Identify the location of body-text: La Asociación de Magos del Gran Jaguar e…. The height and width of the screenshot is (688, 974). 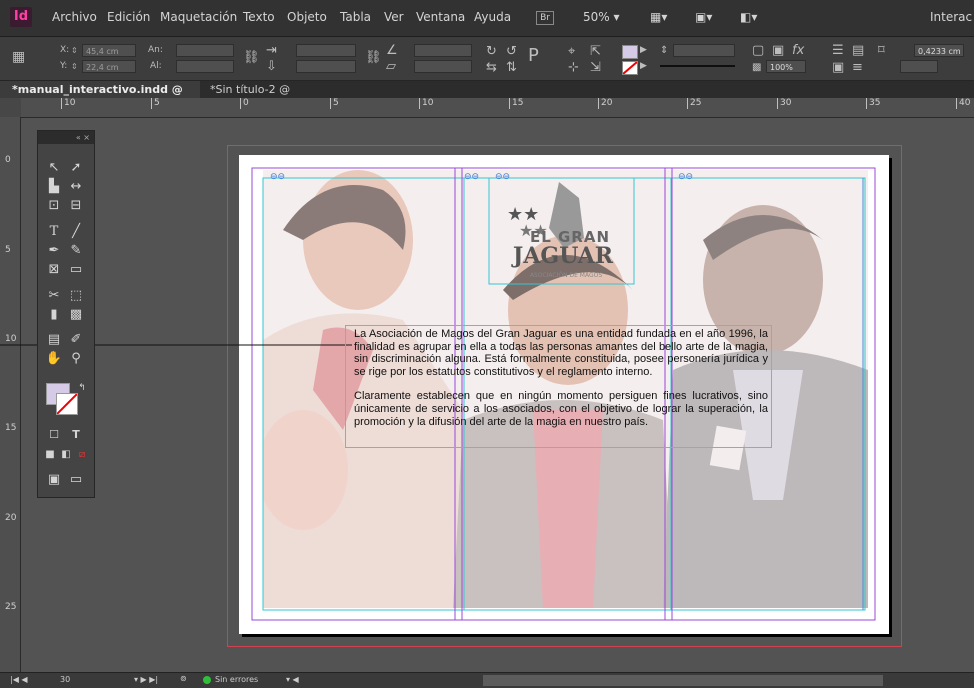
(561, 384).